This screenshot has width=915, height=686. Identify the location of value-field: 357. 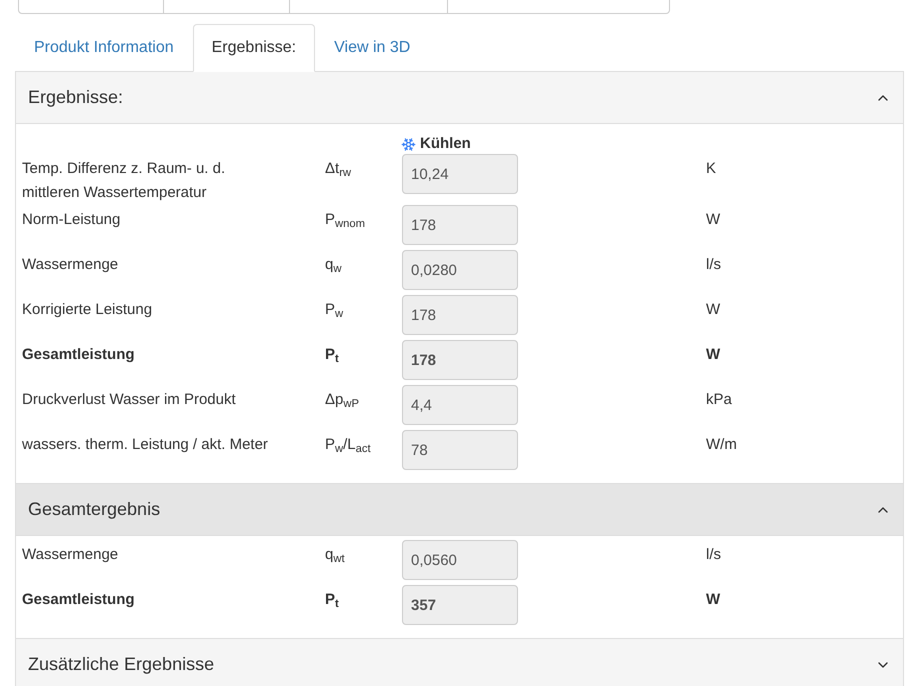
(460, 605).